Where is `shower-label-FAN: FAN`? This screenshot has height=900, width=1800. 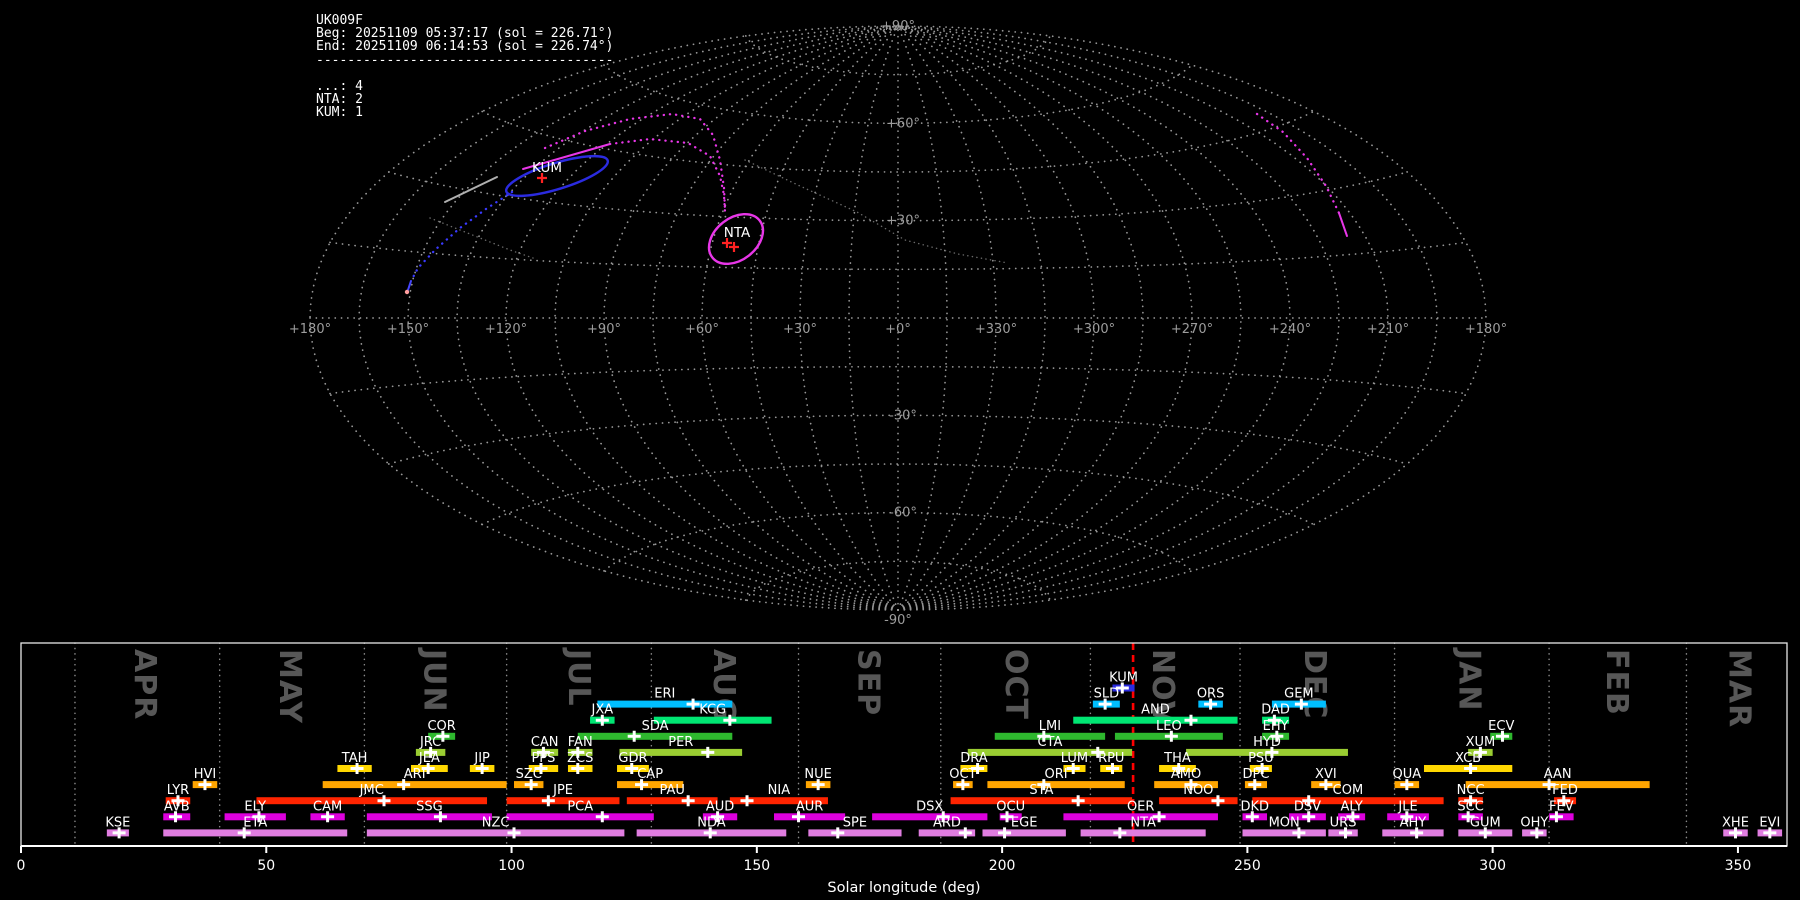
shower-label-FAN: FAN is located at coordinates (580, 742).